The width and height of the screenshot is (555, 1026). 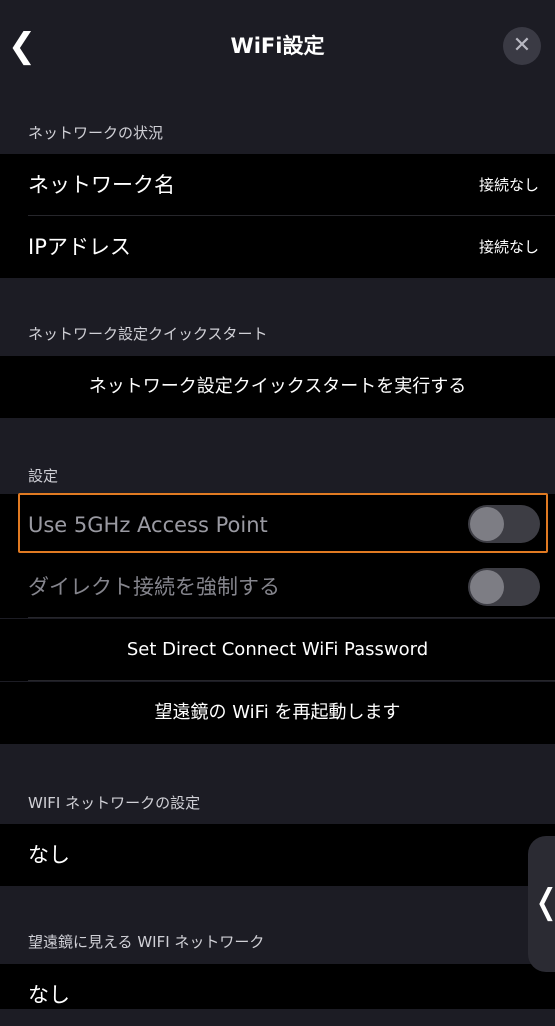 I want to click on force-direct-toggle, so click(x=504, y=587).